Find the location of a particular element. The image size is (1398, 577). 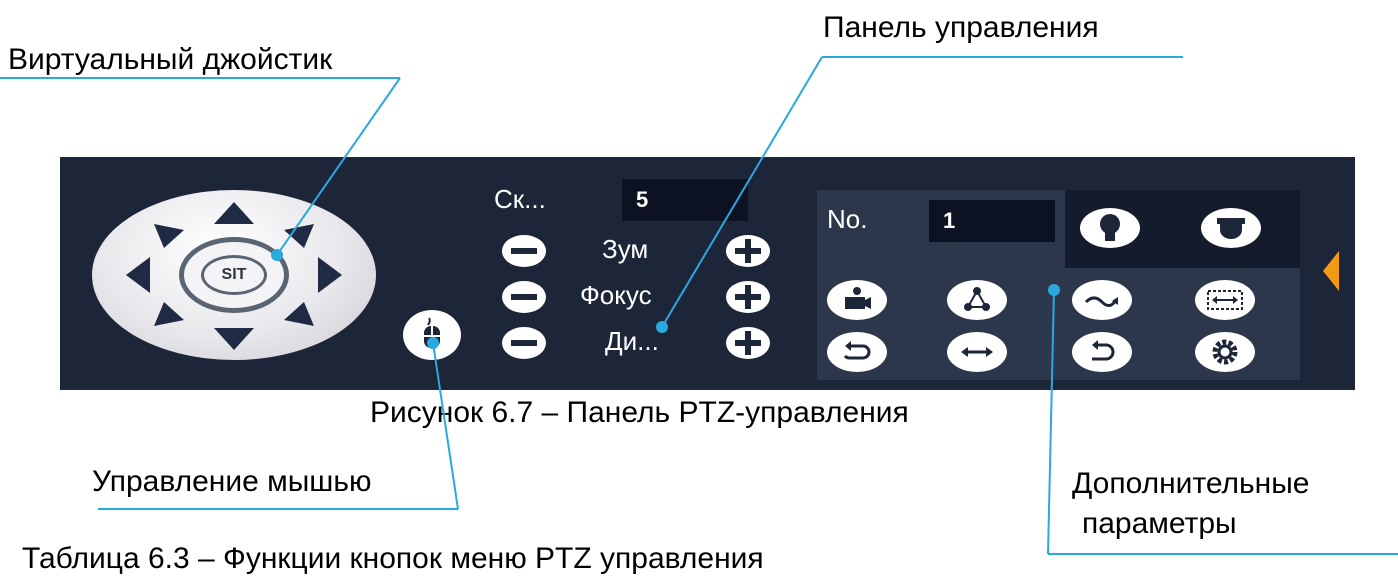

border-scan-button is located at coordinates (1225, 300).